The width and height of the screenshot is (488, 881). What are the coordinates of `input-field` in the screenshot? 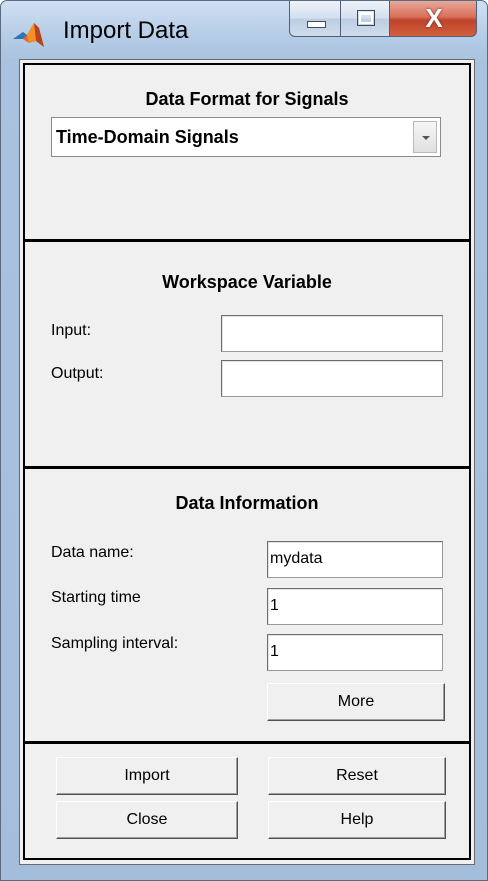 It's located at (332, 333).